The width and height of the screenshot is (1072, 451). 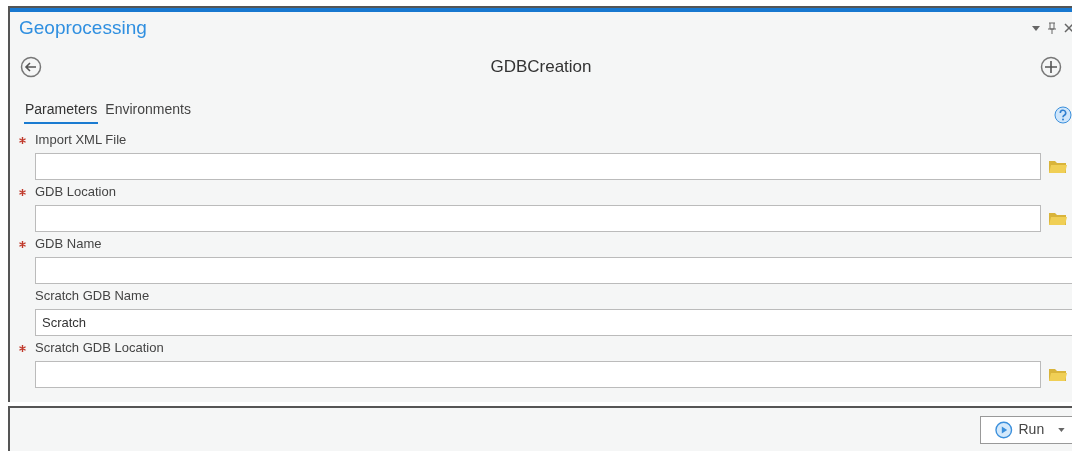 What do you see at coordinates (75, 192) in the screenshot?
I see `parameter-label: GDB Location` at bounding box center [75, 192].